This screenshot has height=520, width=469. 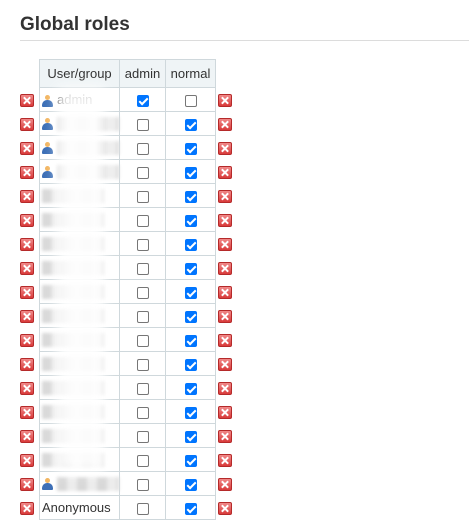 What do you see at coordinates (47, 100) in the screenshot?
I see `user-icon` at bounding box center [47, 100].